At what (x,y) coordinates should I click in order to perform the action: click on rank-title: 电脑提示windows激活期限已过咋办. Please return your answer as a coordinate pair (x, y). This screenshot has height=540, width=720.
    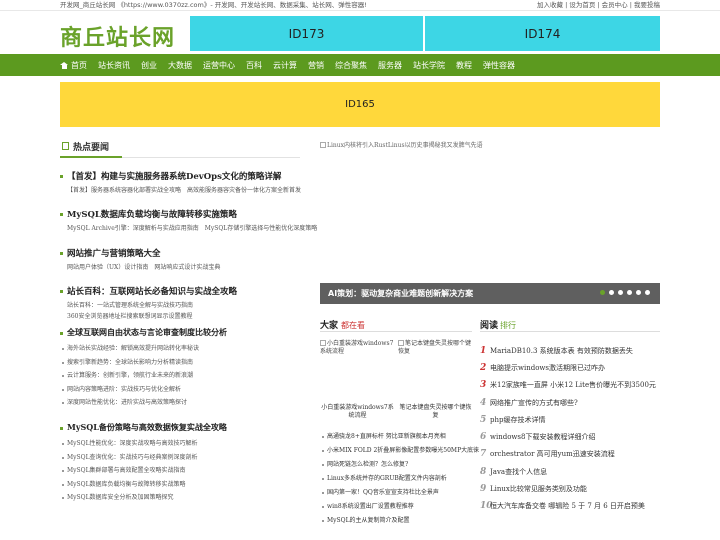
    Looking at the image, I should click on (547, 368).